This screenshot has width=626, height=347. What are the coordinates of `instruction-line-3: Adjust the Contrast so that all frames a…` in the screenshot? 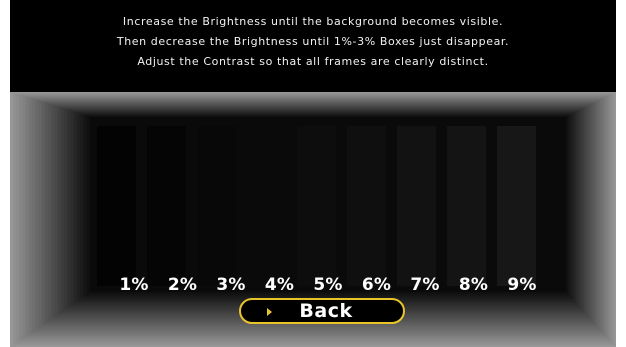 It's located at (313, 61).